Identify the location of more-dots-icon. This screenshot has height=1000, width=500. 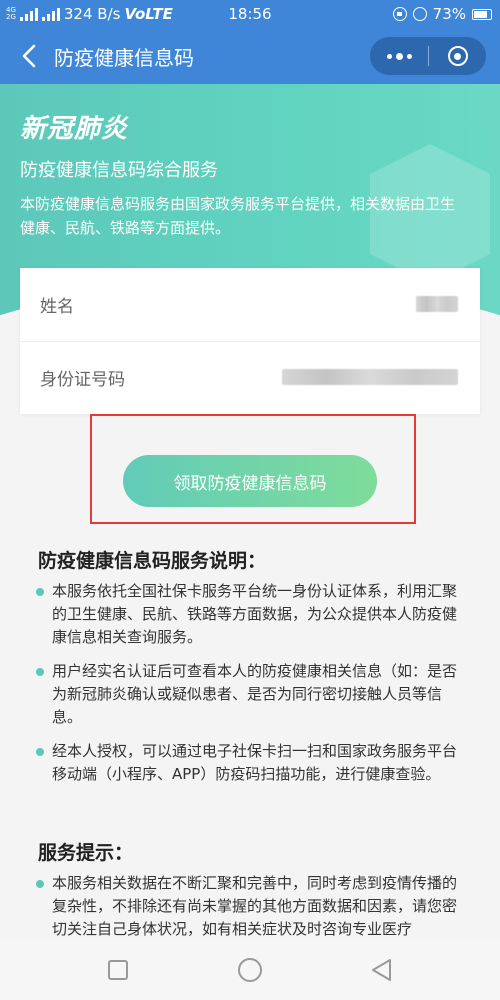
(389, 56).